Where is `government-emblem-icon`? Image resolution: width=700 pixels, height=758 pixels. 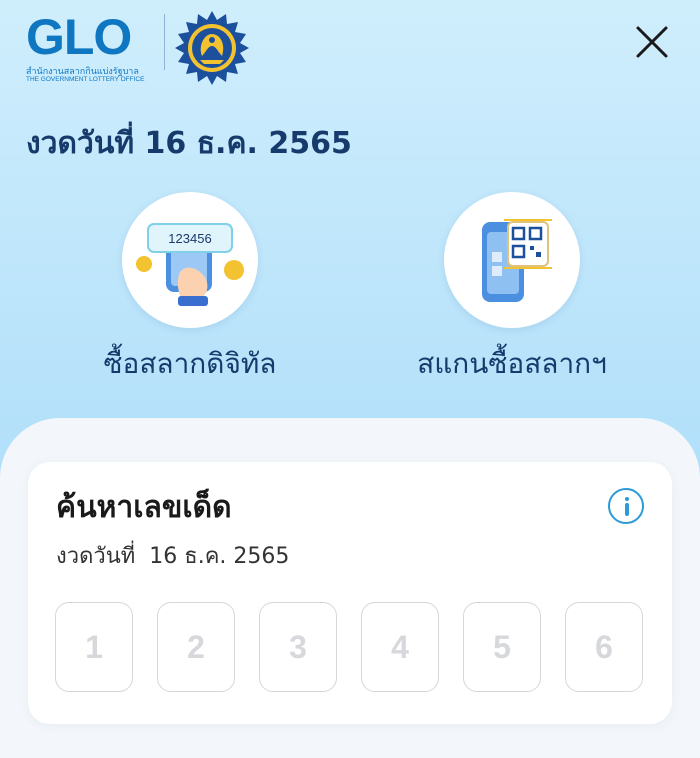 government-emblem-icon is located at coordinates (212, 48).